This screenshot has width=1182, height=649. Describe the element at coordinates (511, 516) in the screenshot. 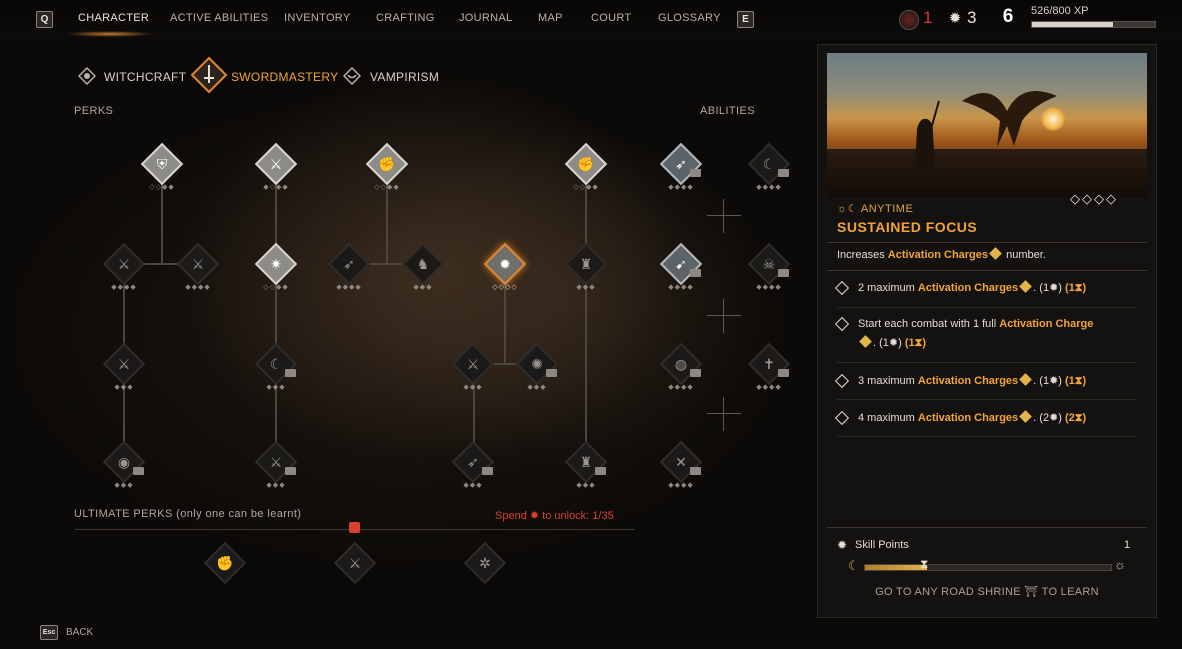

I see `spend-prefix: Spend` at that location.